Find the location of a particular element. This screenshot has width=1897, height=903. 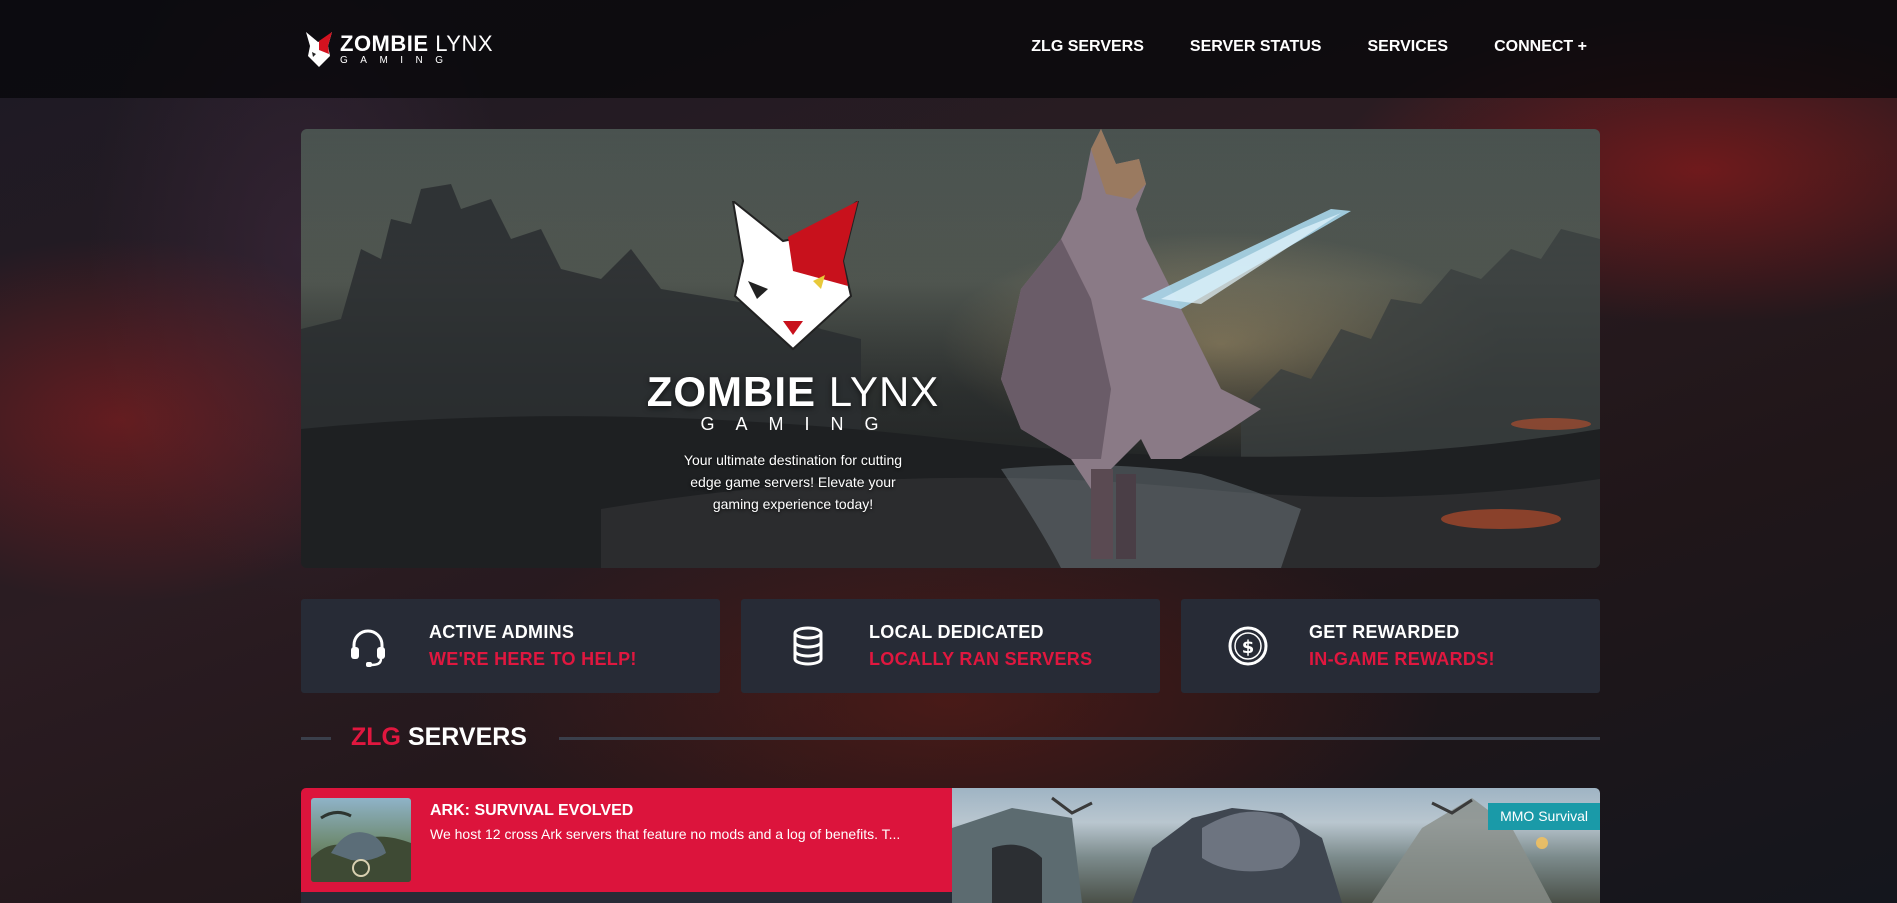

lynx-logo-icon is located at coordinates (319, 49).